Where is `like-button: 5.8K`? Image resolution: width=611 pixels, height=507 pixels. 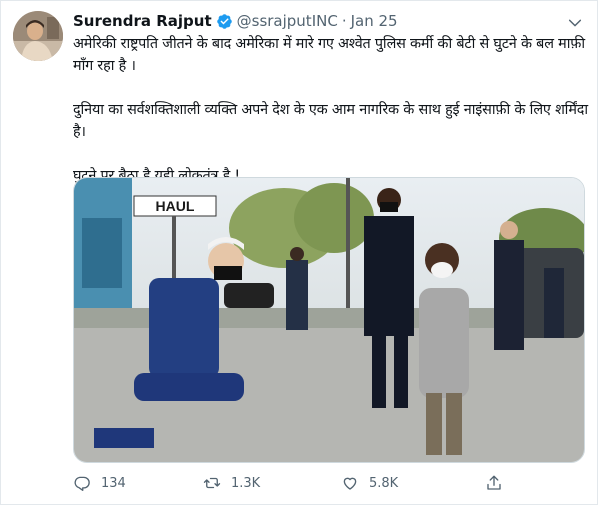 like-button: 5.8K is located at coordinates (413, 483).